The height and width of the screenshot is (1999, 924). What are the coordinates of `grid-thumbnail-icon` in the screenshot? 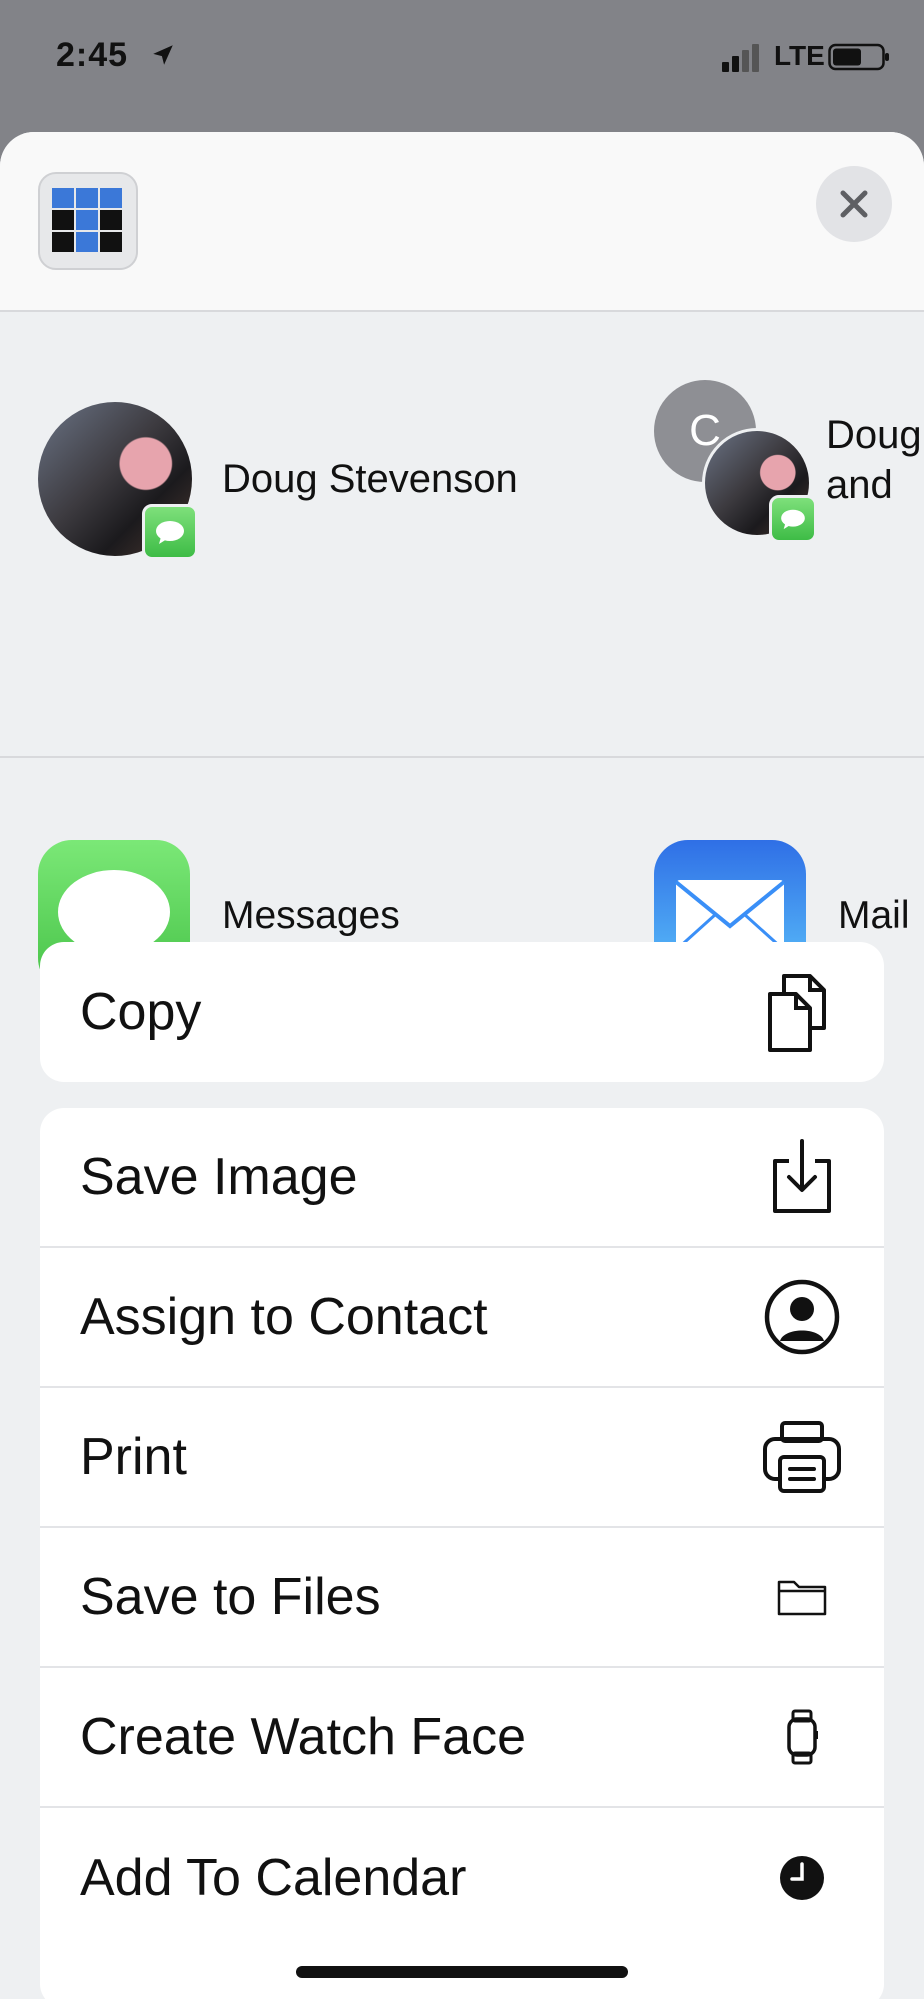 It's located at (87, 220).